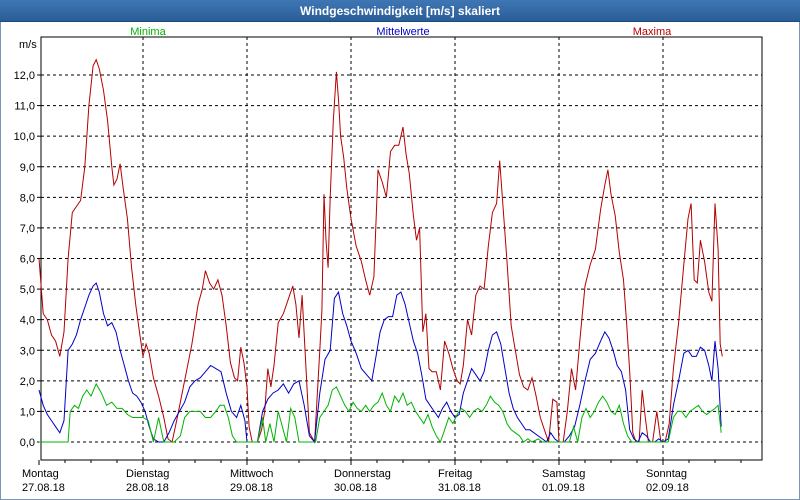 Image resolution: width=800 pixels, height=500 pixels. Describe the element at coordinates (459, 488) in the screenshot. I see `x-date-label: 31.08.18` at that location.